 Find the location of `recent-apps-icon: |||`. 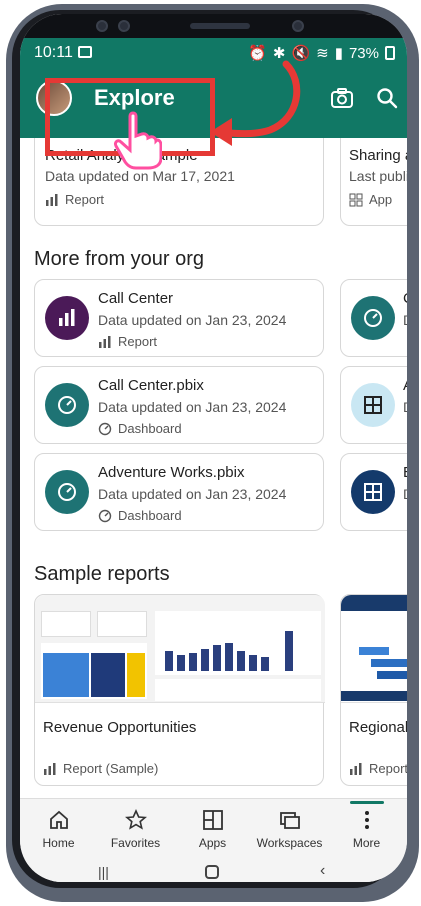

recent-apps-icon: ||| is located at coordinates (103, 872).